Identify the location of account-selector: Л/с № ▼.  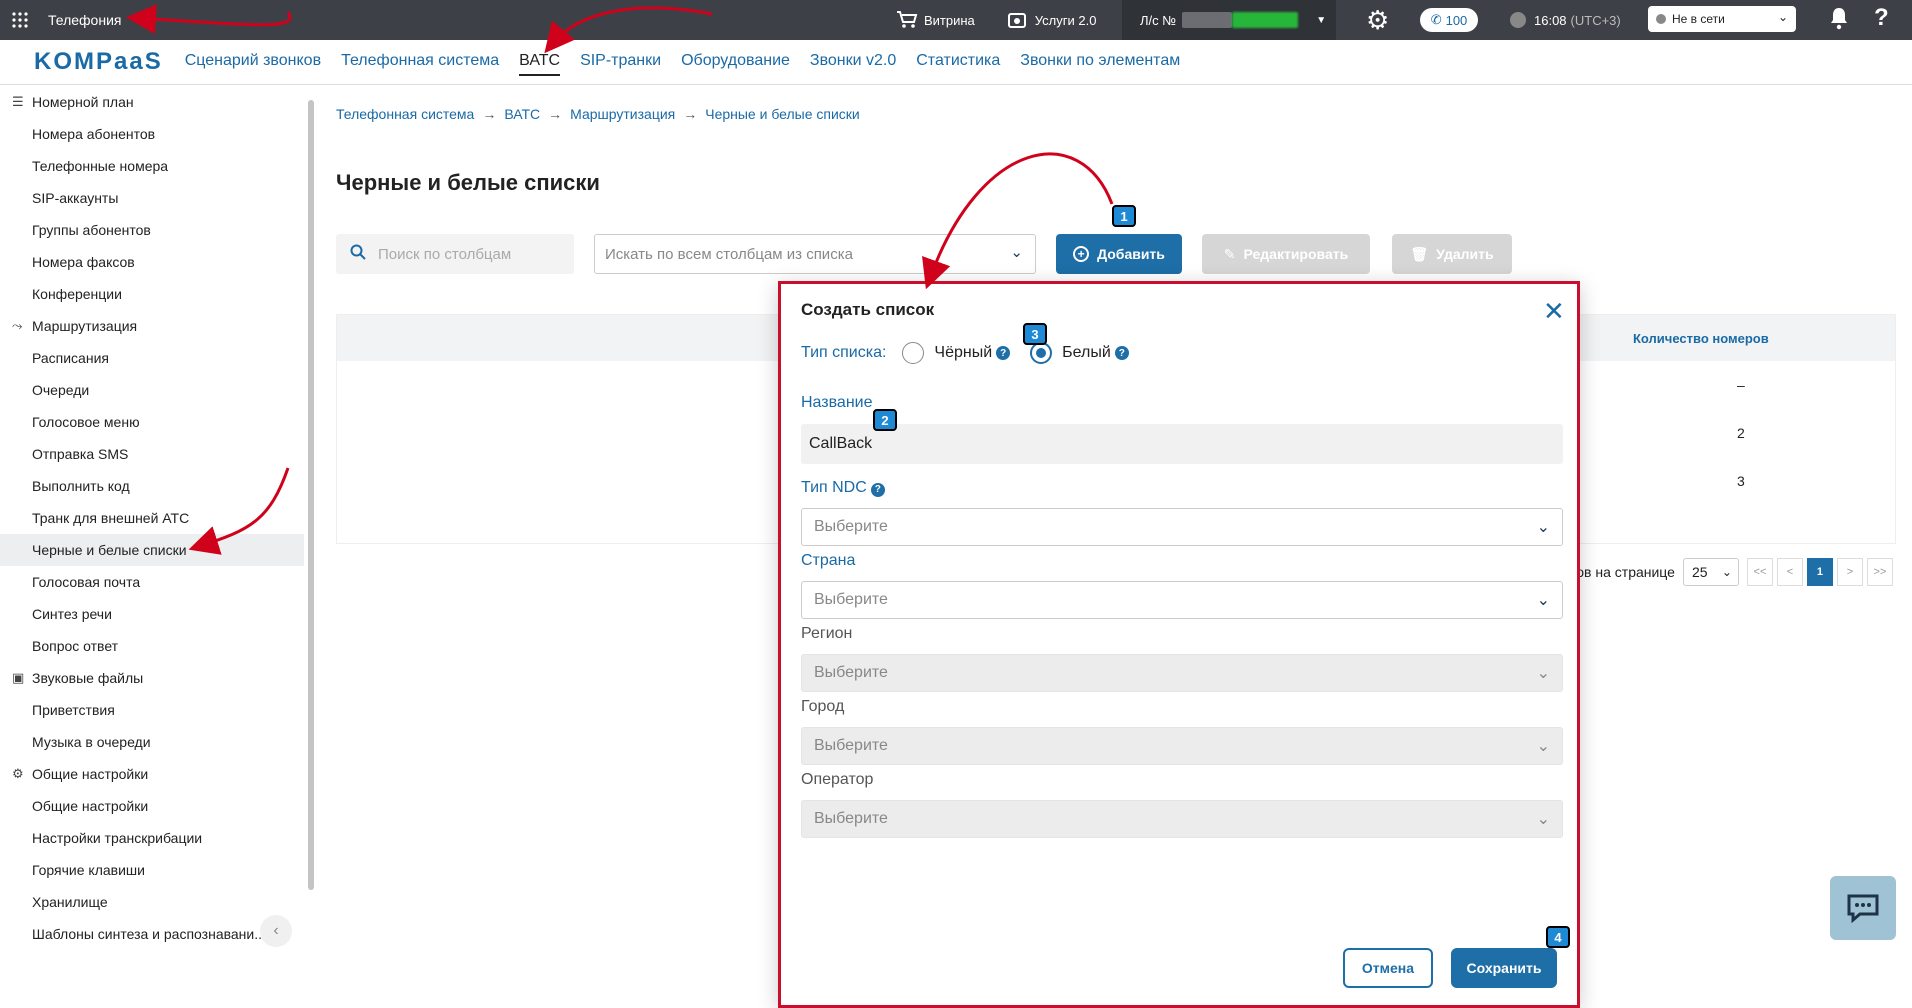
(1229, 20).